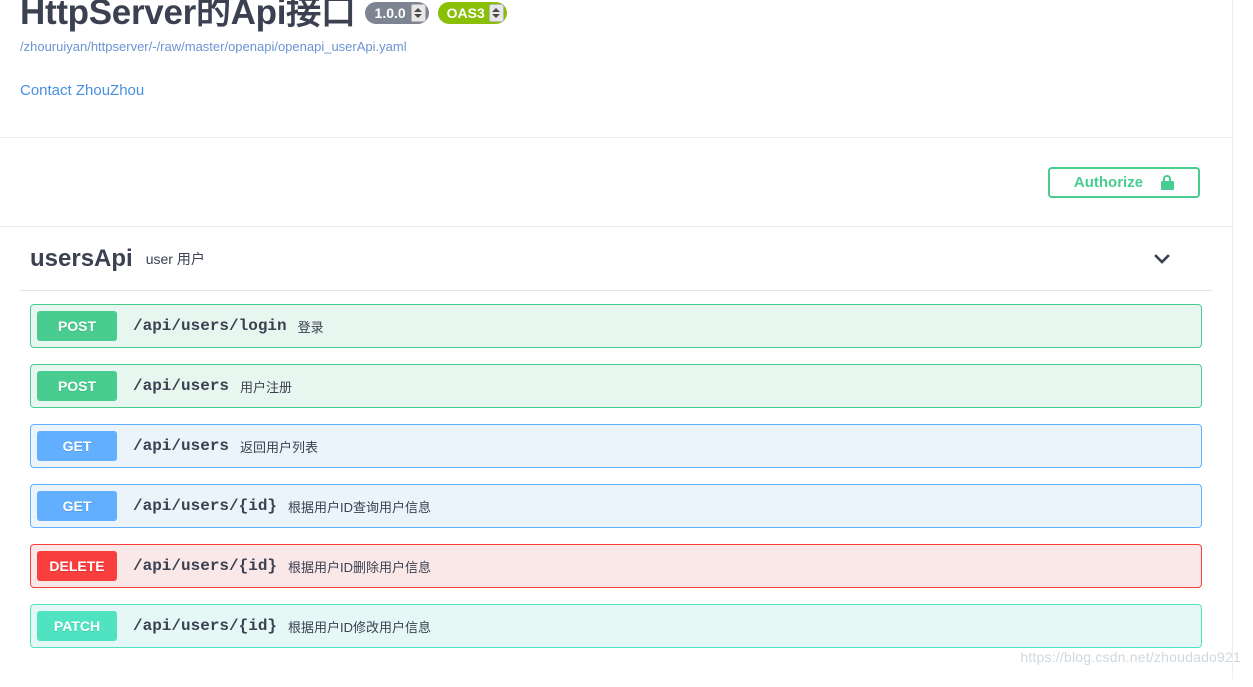 Image resolution: width=1253 pixels, height=687 pixels. Describe the element at coordinates (360, 507) in the screenshot. I see `operation-summary: 根据用户ID查询用户信息` at that location.